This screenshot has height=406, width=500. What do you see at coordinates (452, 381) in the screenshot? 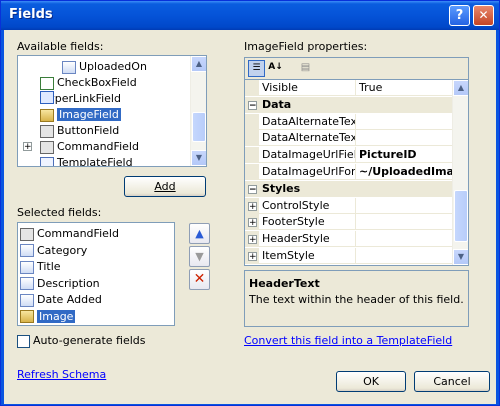
I see `cancel-button: Cancel` at bounding box center [452, 381].